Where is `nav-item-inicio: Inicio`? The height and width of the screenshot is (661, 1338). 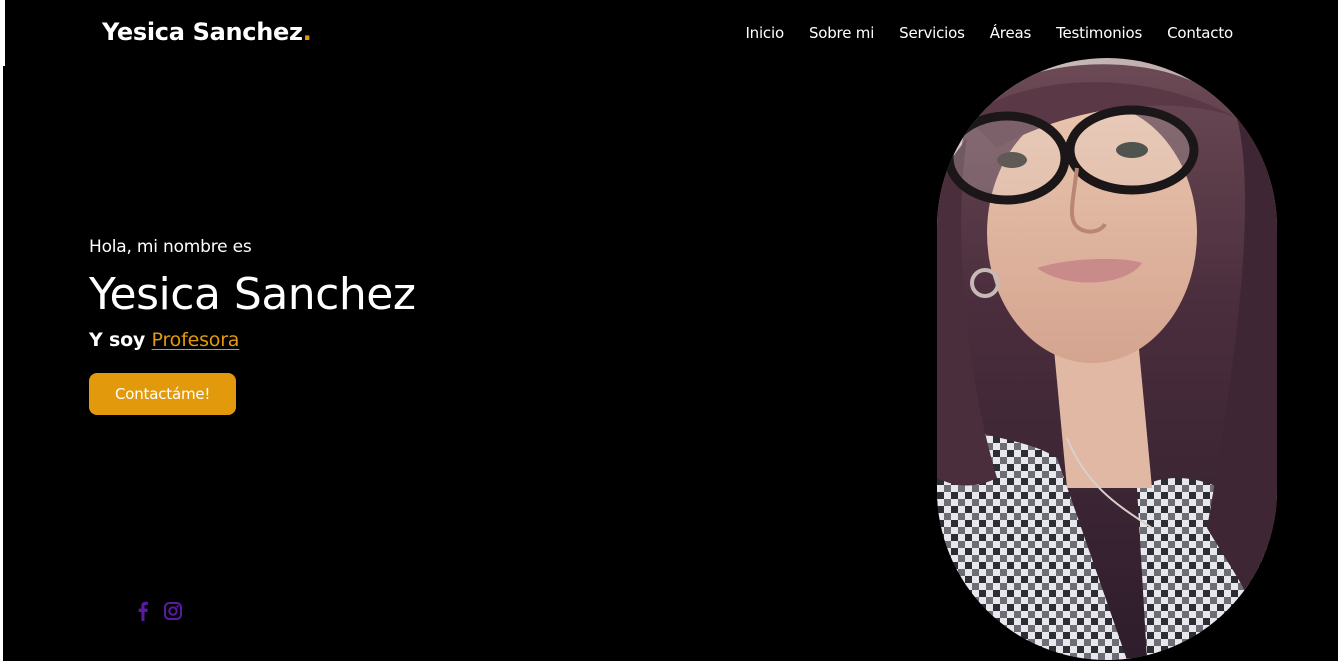 nav-item-inicio: Inicio is located at coordinates (764, 33).